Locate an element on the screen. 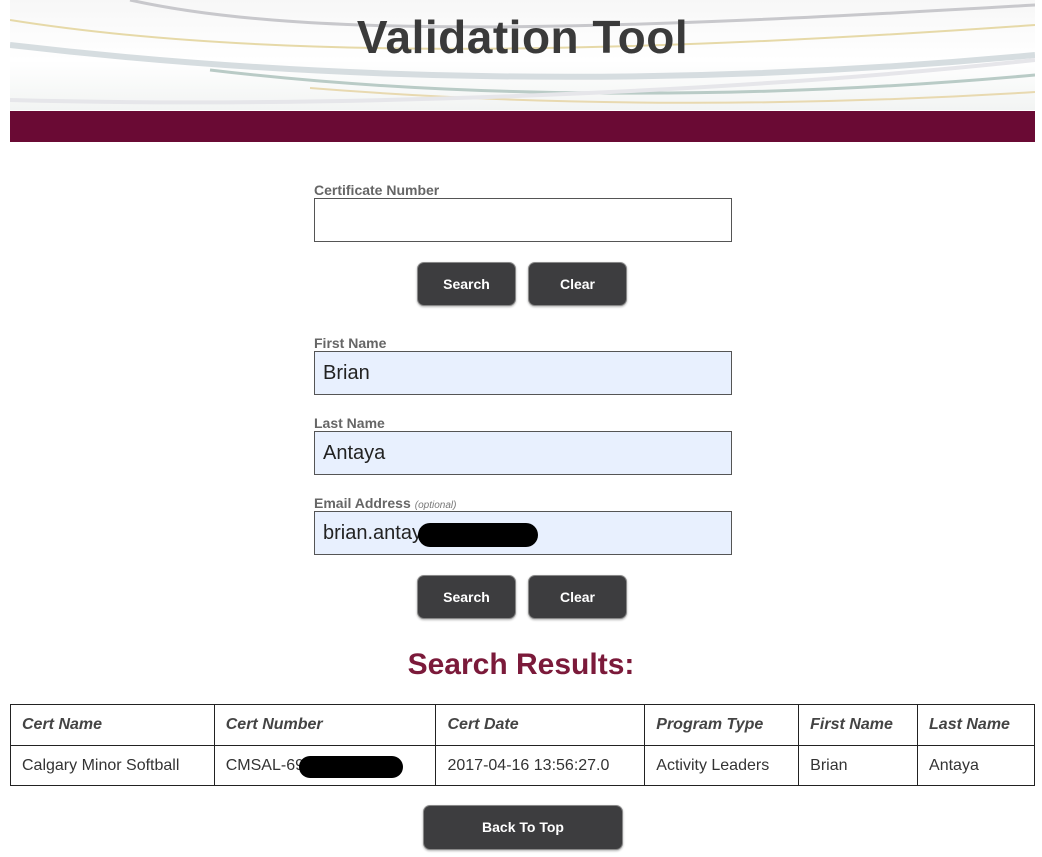 The height and width of the screenshot is (857, 1042). search-results-heading: Search Results: is located at coordinates (521, 664).